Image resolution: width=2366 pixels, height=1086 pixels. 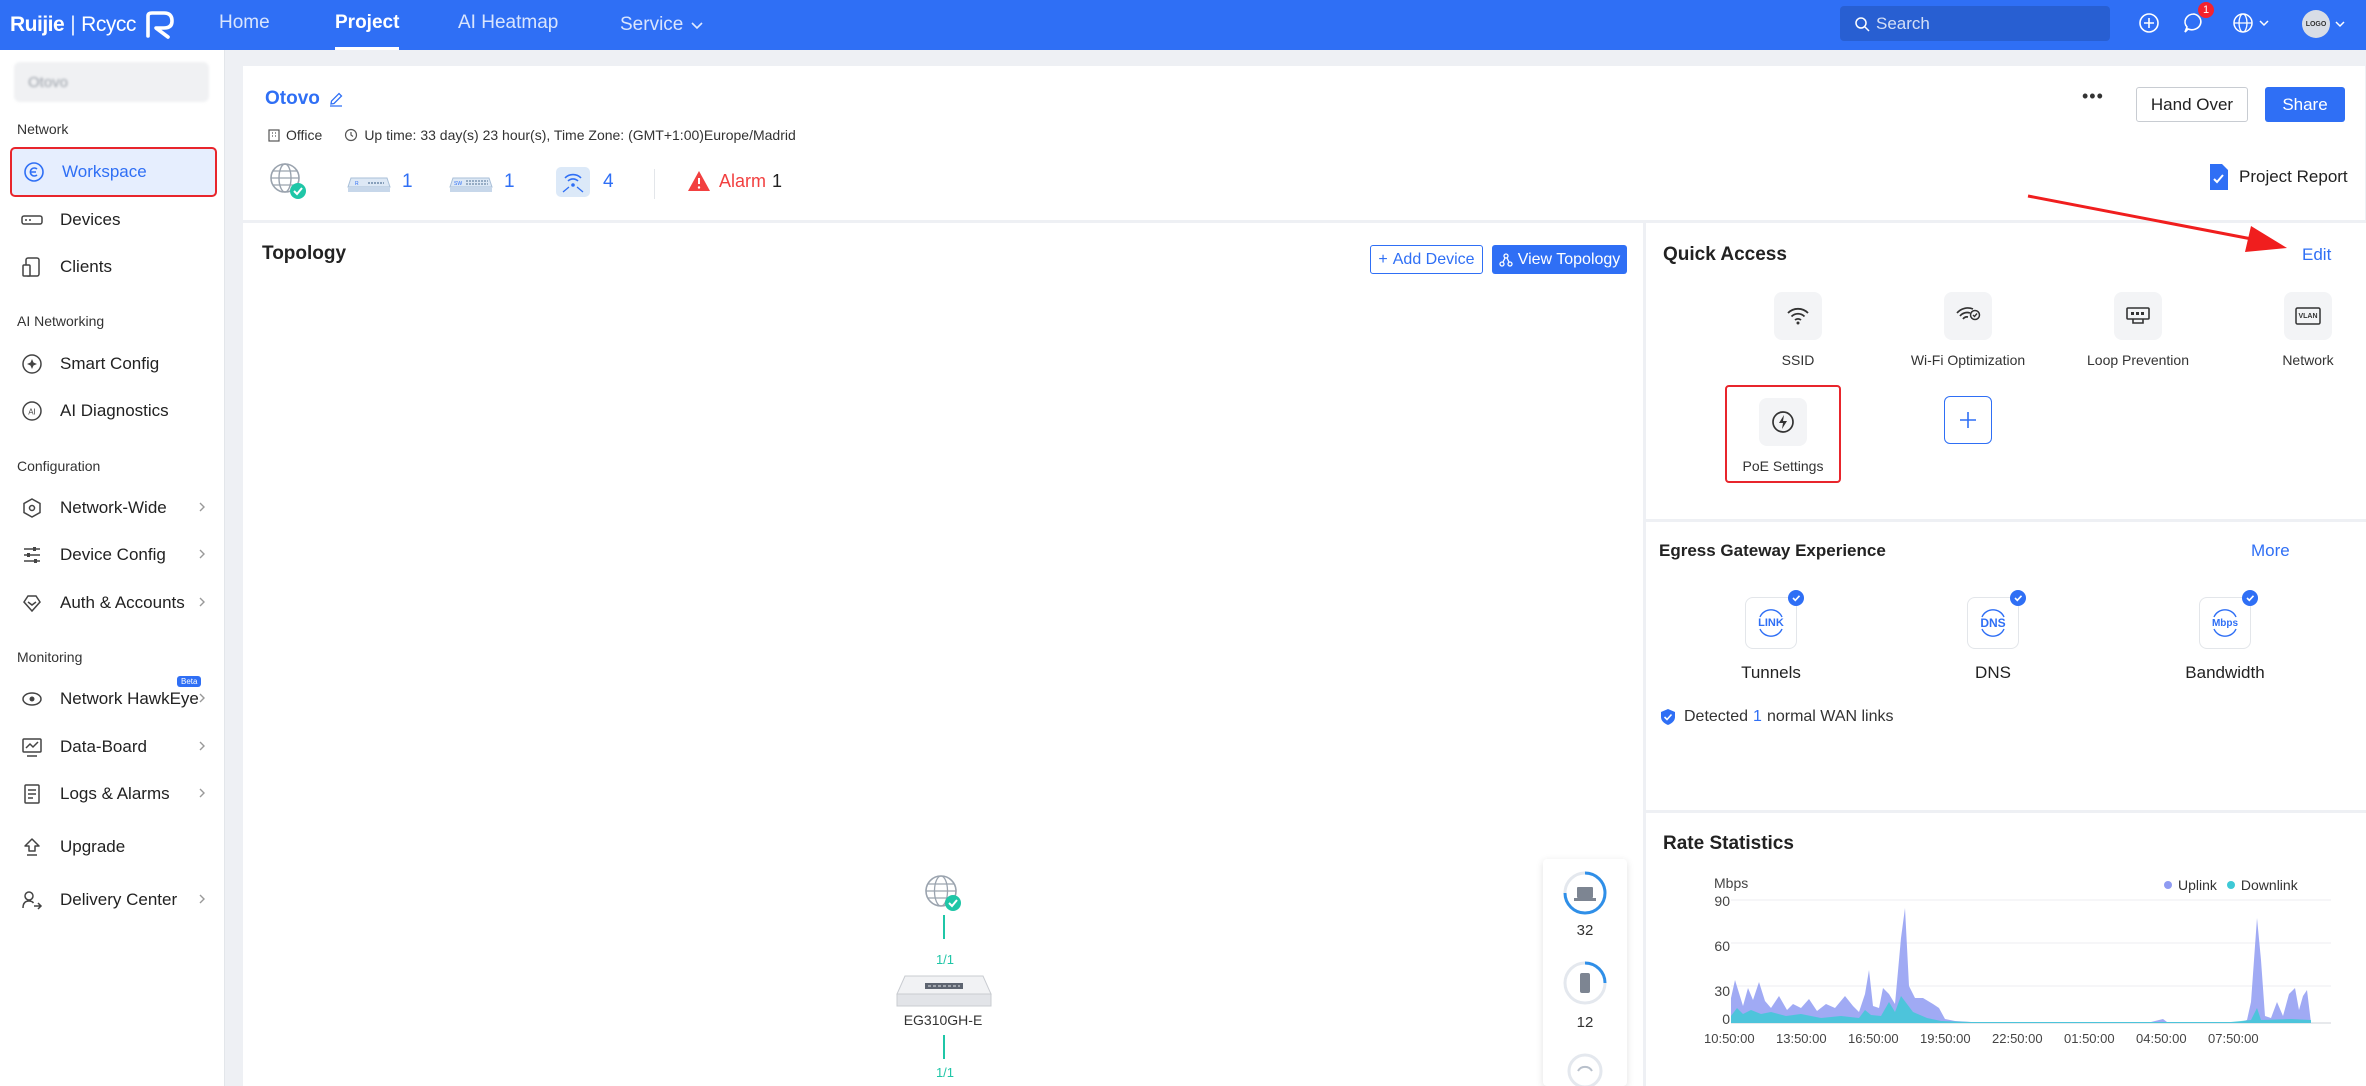 I want to click on vlan-icon: VLAN, so click(x=2308, y=316).